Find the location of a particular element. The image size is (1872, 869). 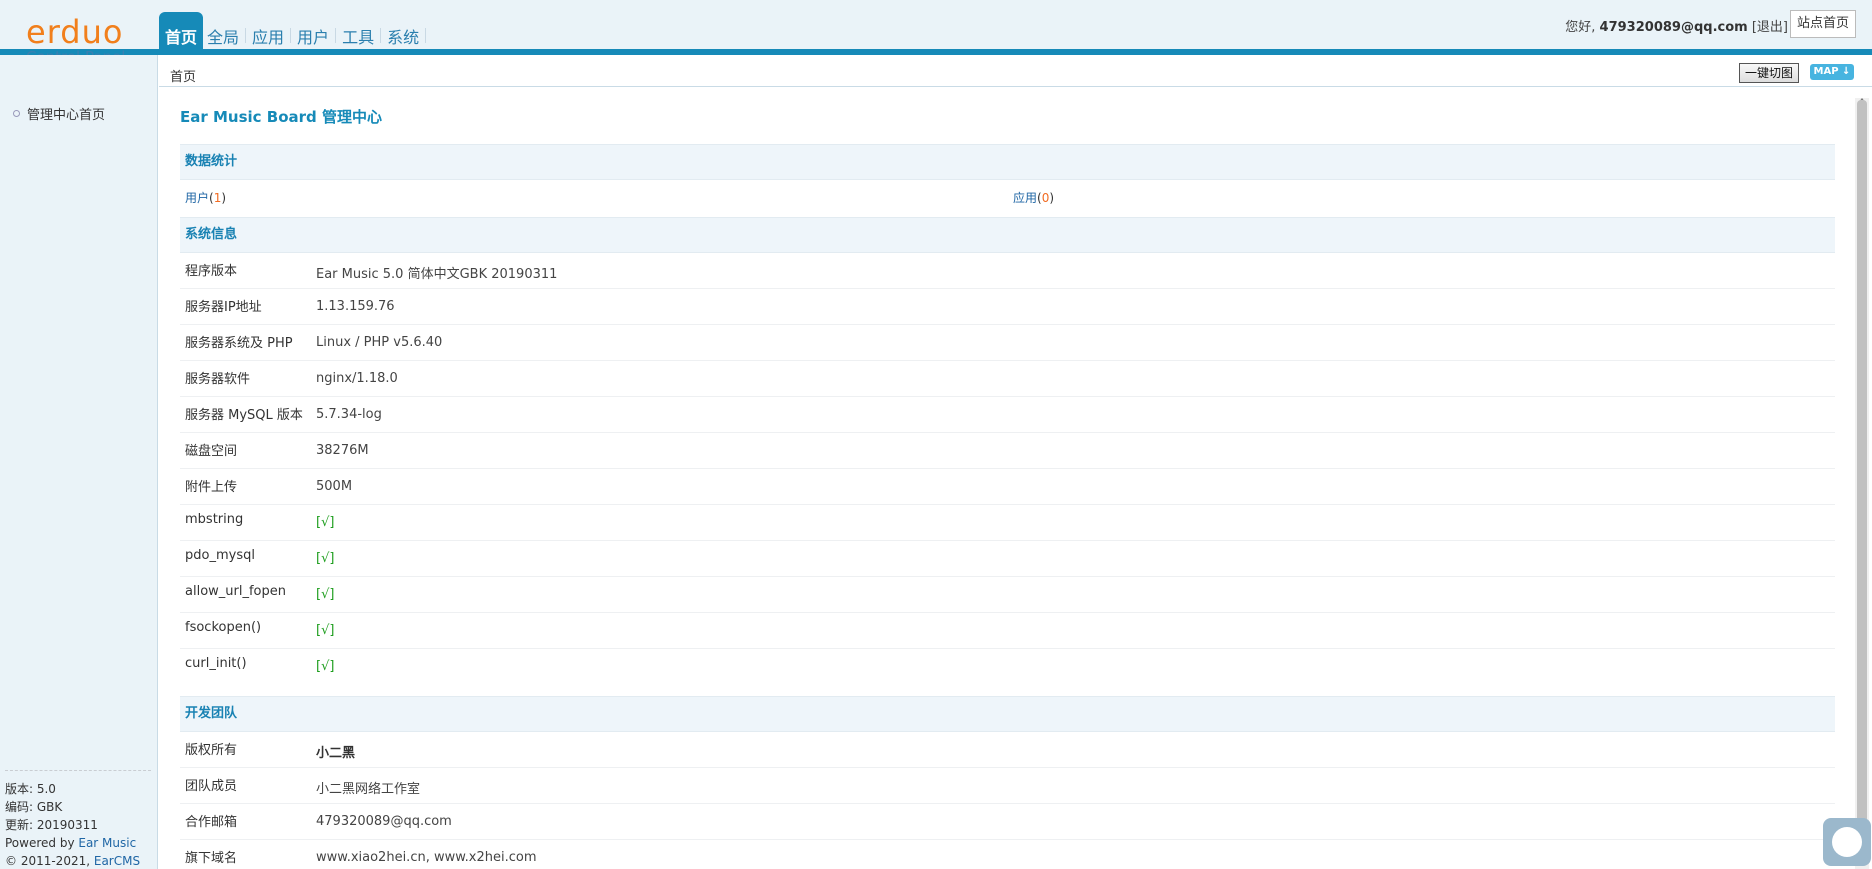

nav-tab-system: 系统 is located at coordinates (403, 30).